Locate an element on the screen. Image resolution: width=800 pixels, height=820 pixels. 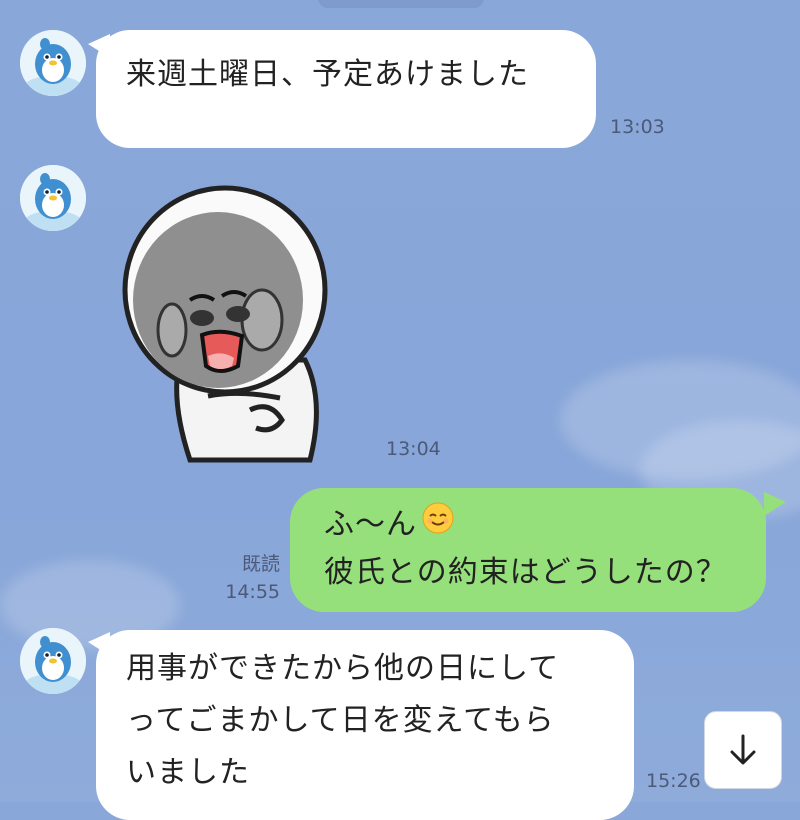
read-label: 既読 is located at coordinates (260, 564).